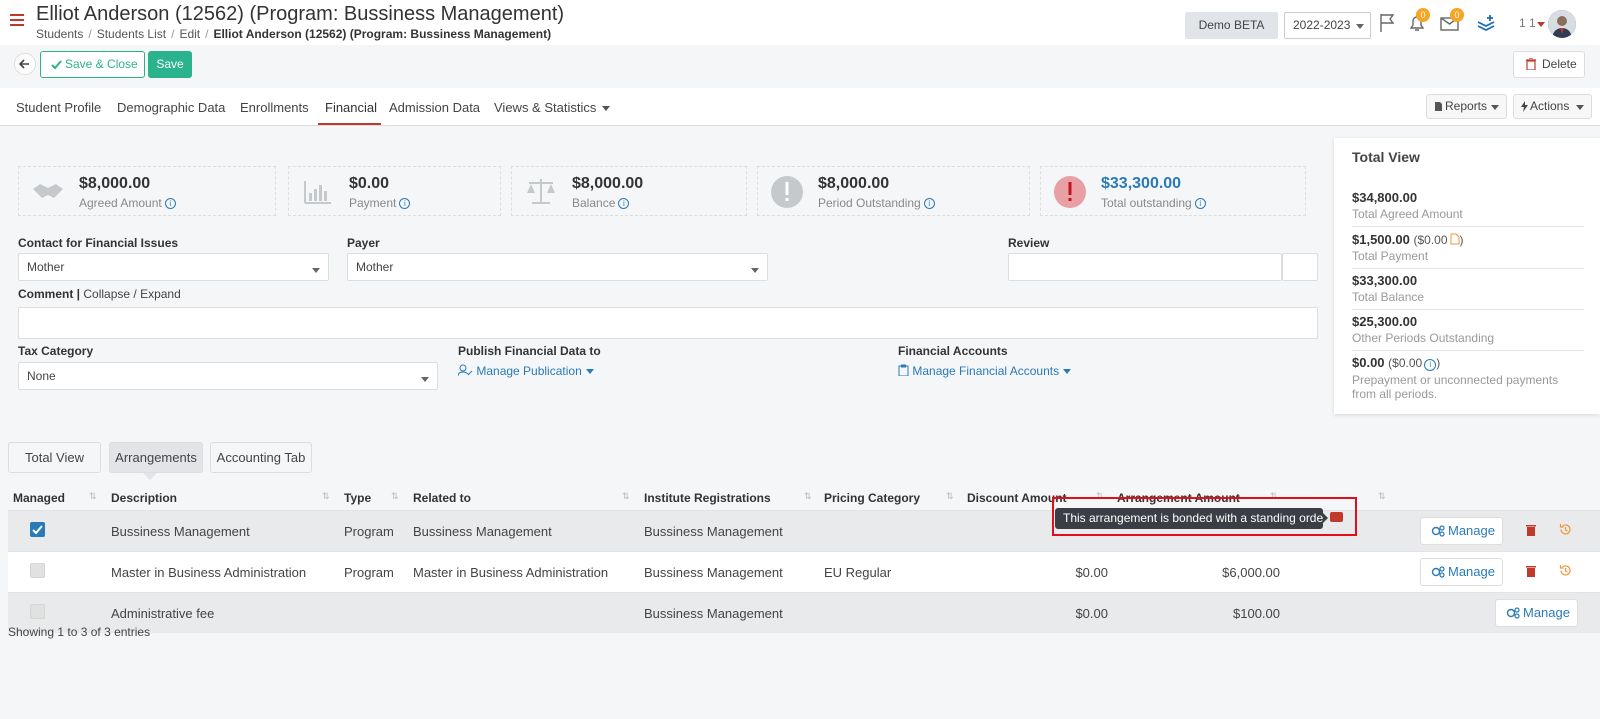 Image resolution: width=1600 pixels, height=719 pixels. Describe the element at coordinates (98, 243) in the screenshot. I see `contact-label: Contact for Financial Issues` at that location.